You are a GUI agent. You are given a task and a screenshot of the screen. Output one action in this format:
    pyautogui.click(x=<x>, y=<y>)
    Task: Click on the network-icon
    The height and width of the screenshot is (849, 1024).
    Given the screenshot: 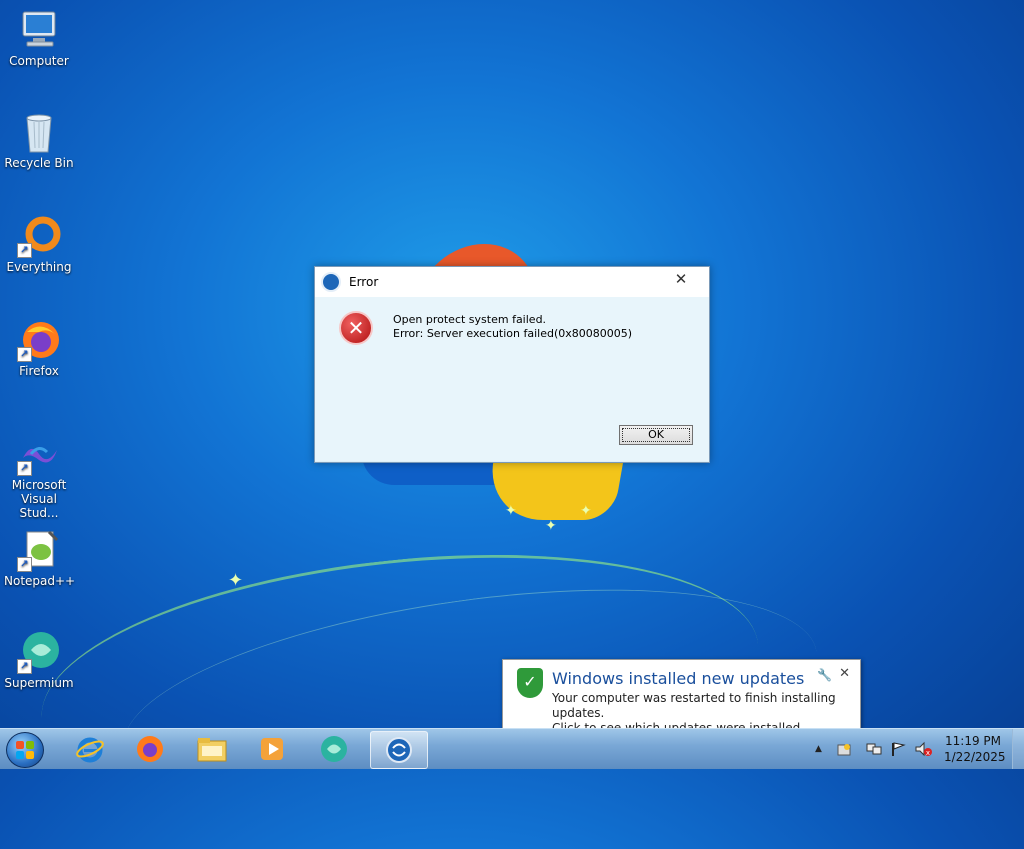 What is the action you would take?
    pyautogui.click(x=874, y=751)
    